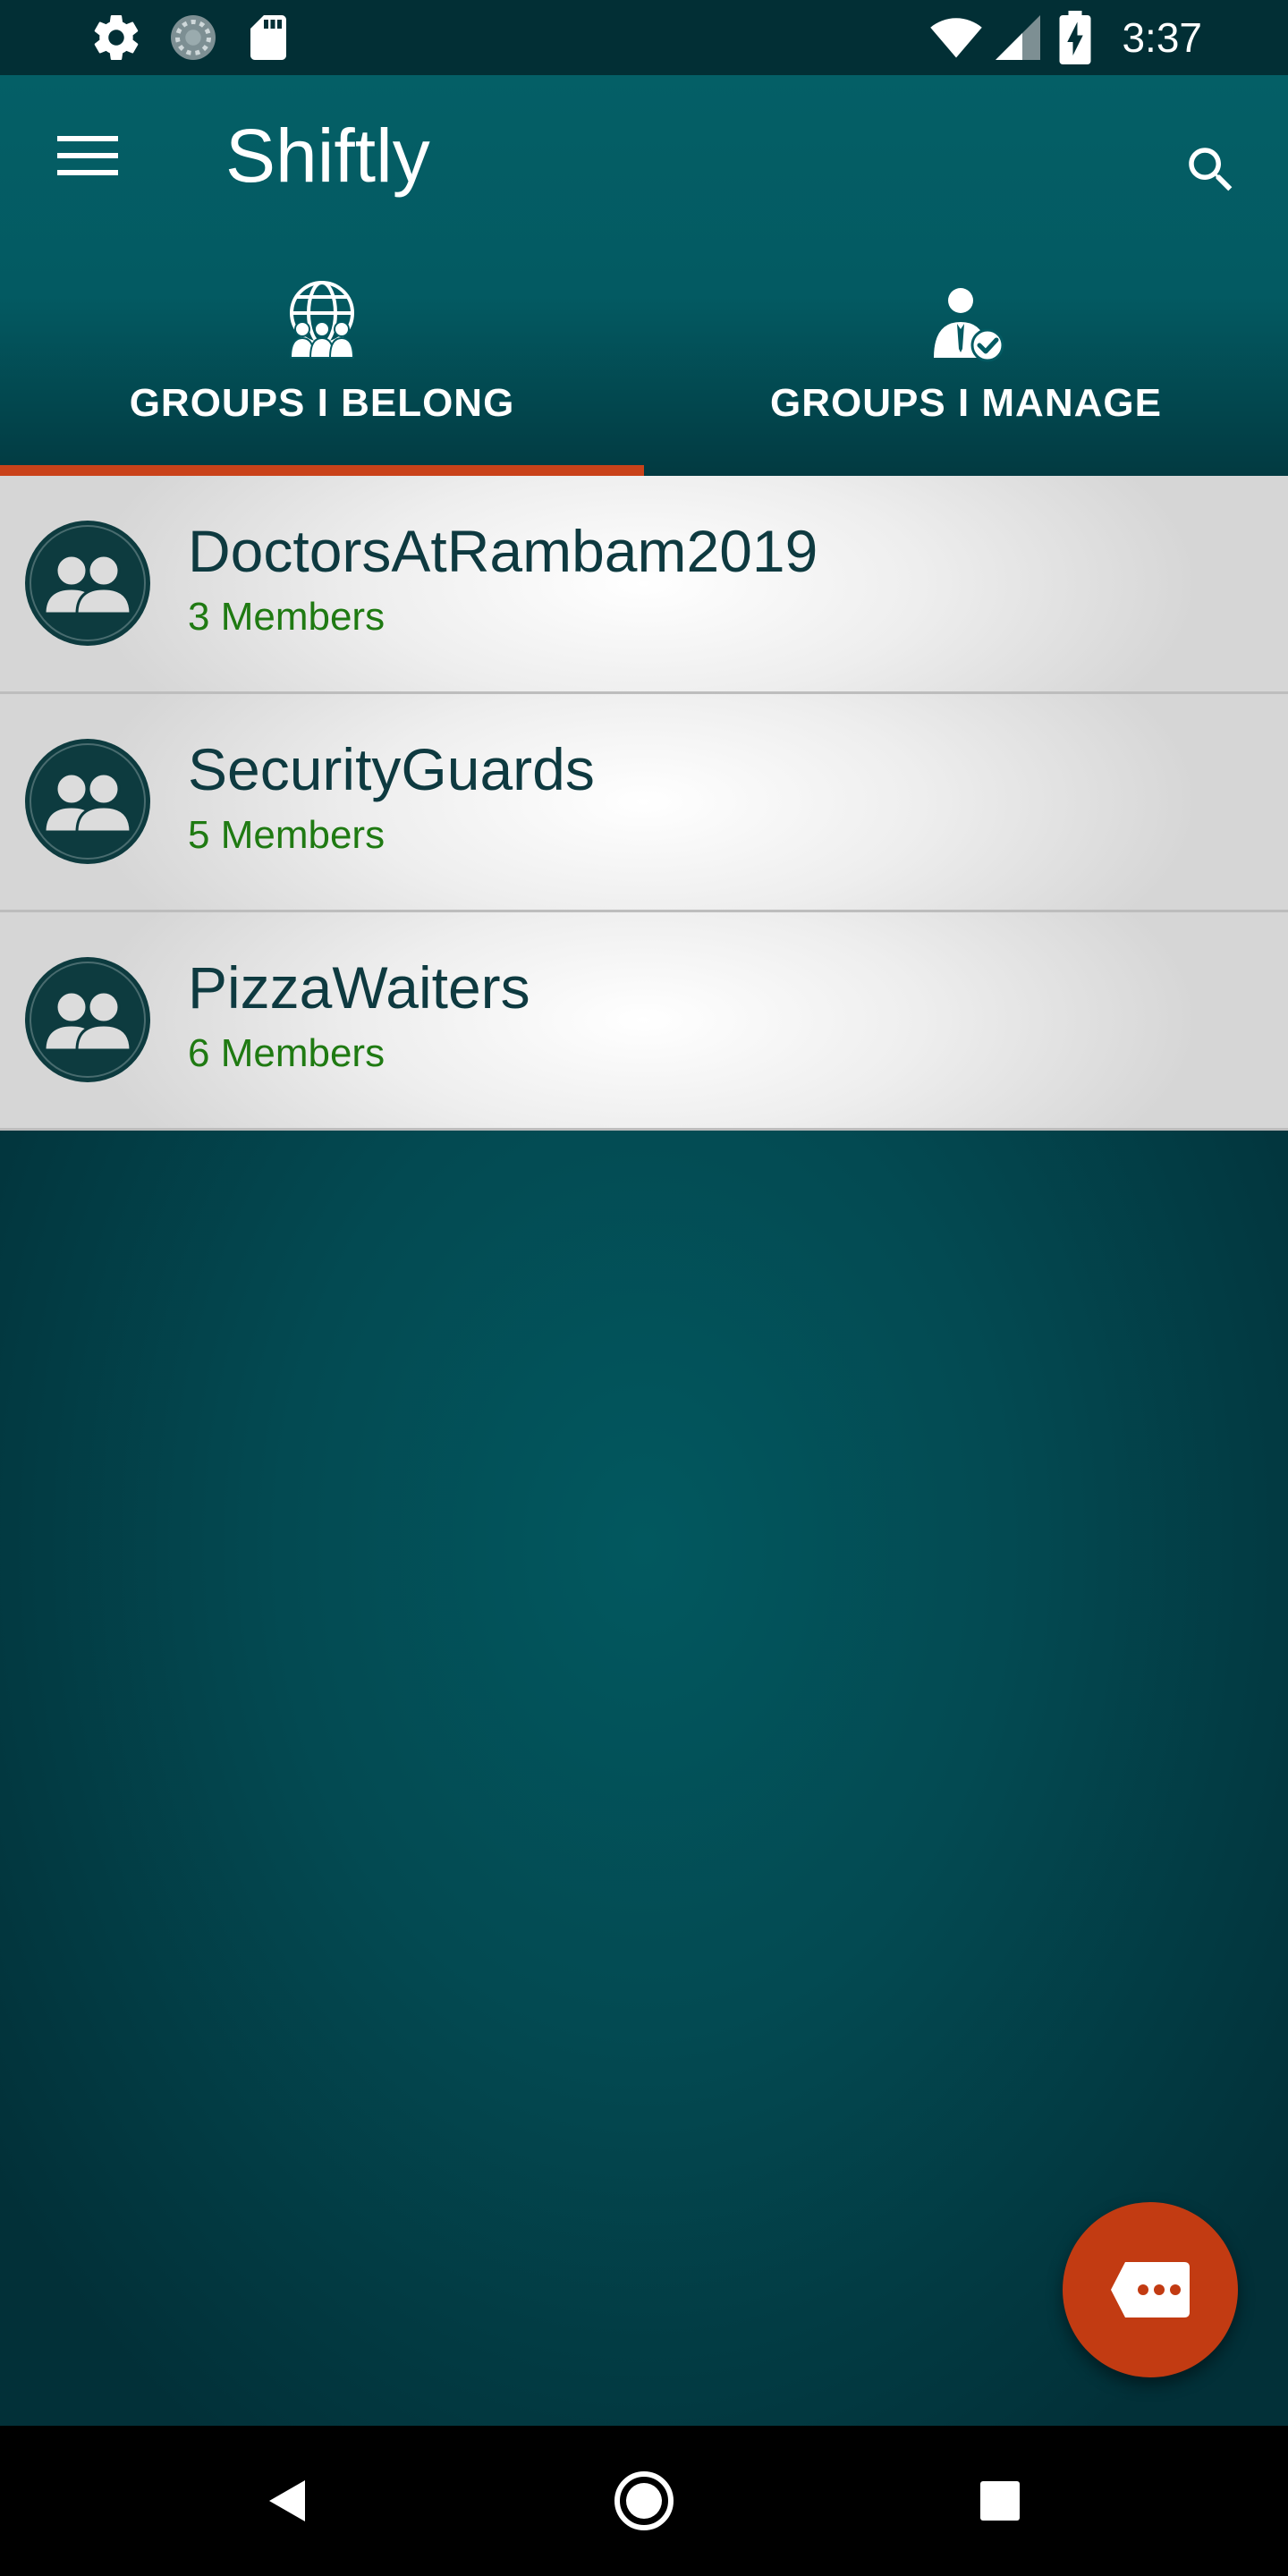 The height and width of the screenshot is (2576, 1288). I want to click on recents-icon, so click(1000, 2501).